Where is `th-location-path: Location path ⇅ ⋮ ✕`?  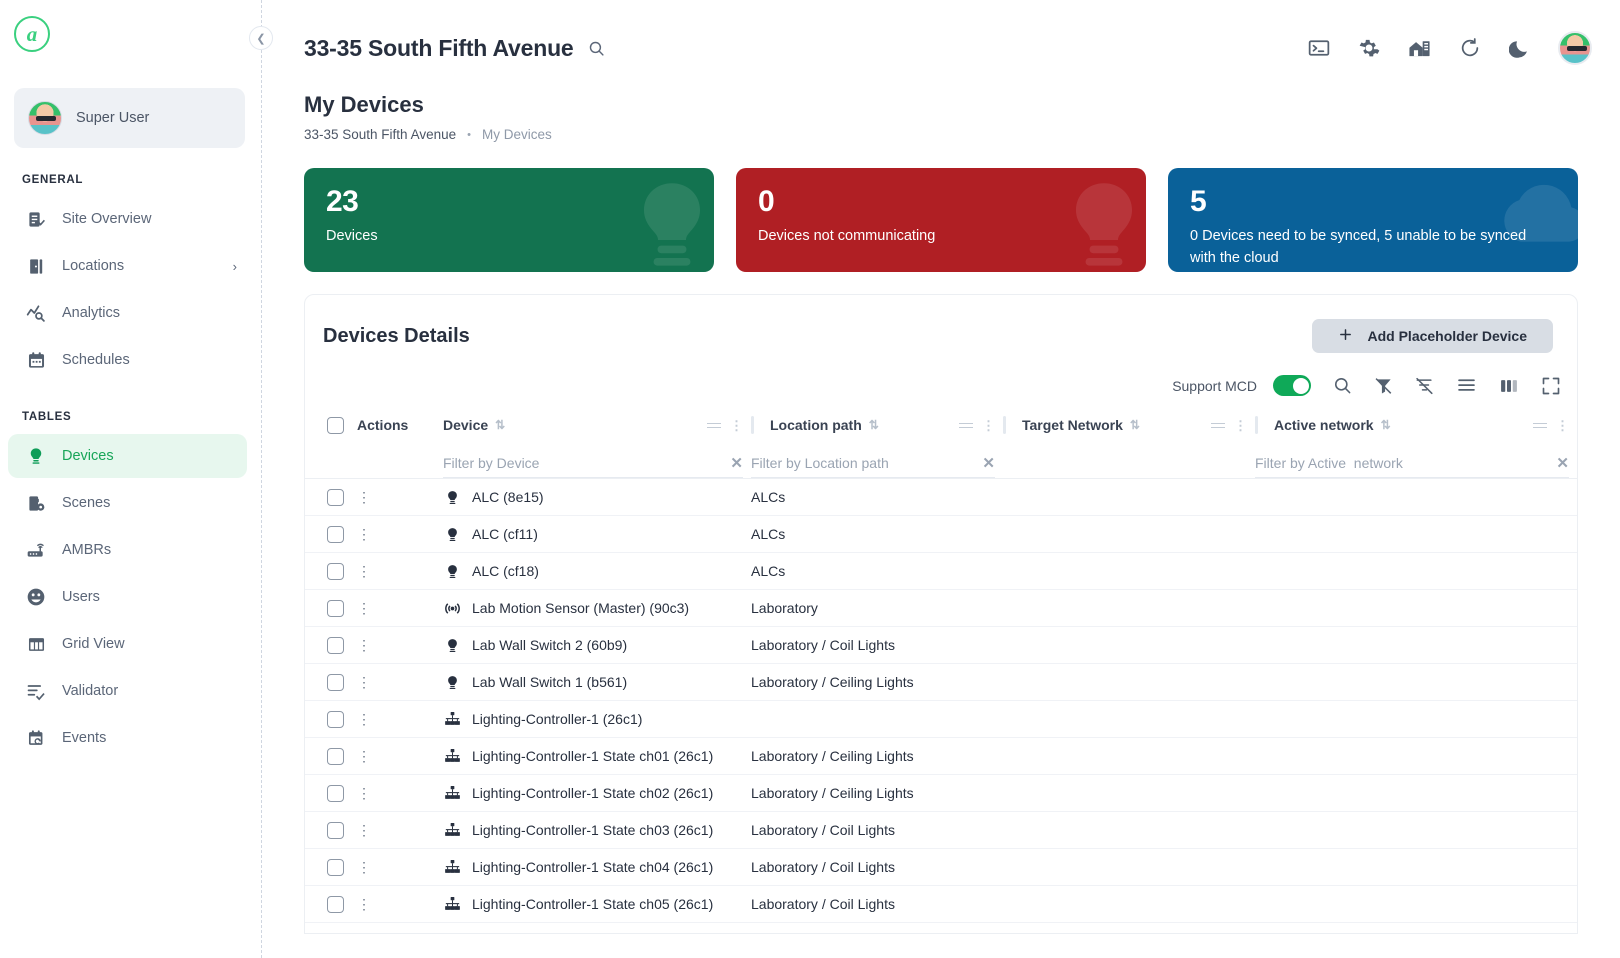 th-location-path: Location path ⇅ ⋮ ✕ is located at coordinates (877, 437).